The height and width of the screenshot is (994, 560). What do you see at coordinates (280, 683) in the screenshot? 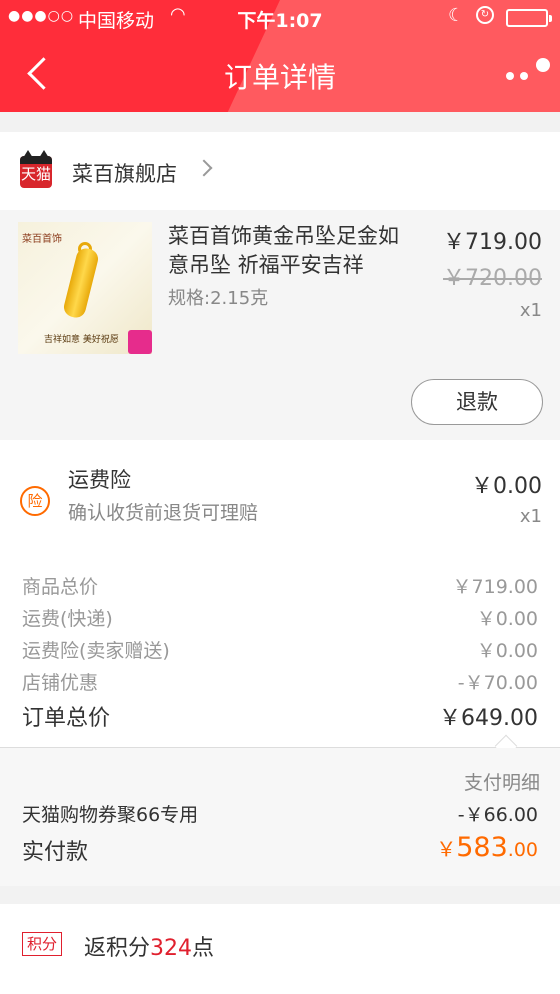
I see `summary-row: 店铺优惠 -￥70.00` at bounding box center [280, 683].